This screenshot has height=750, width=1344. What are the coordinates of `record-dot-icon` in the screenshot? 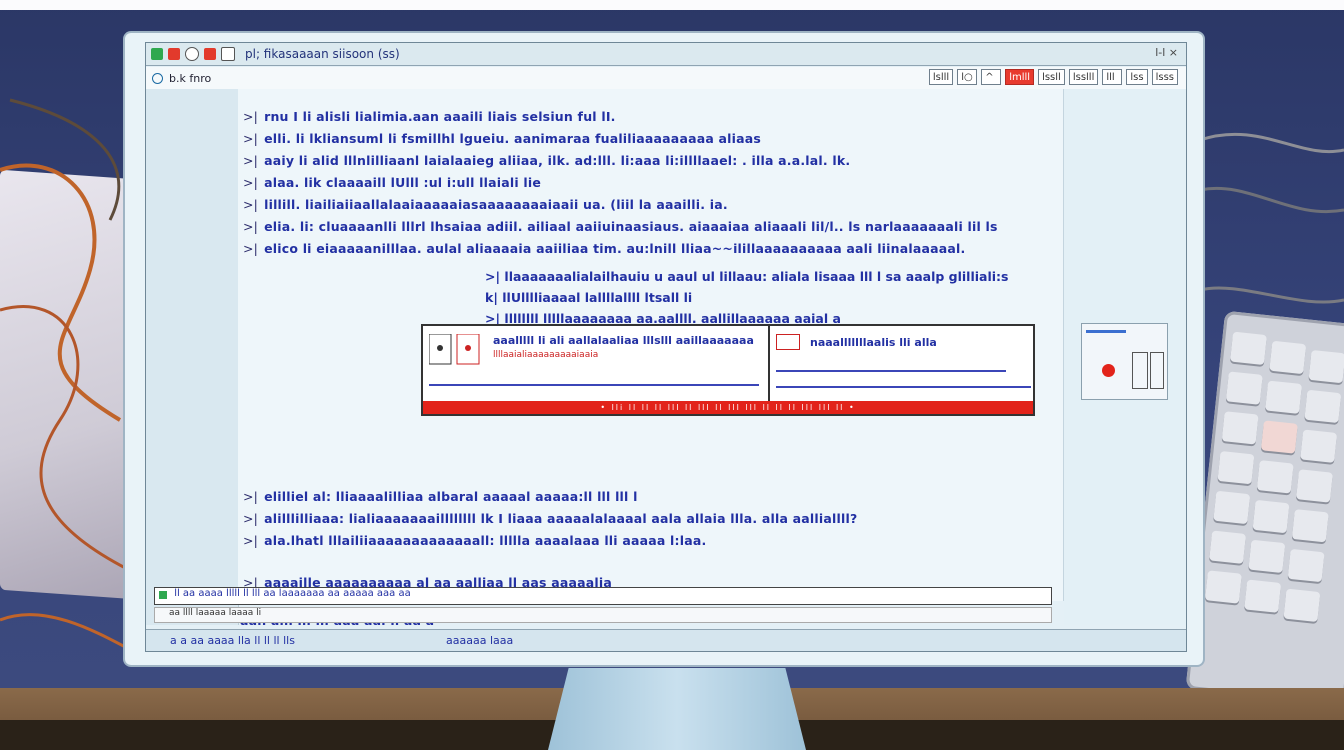 It's located at (1108, 370).